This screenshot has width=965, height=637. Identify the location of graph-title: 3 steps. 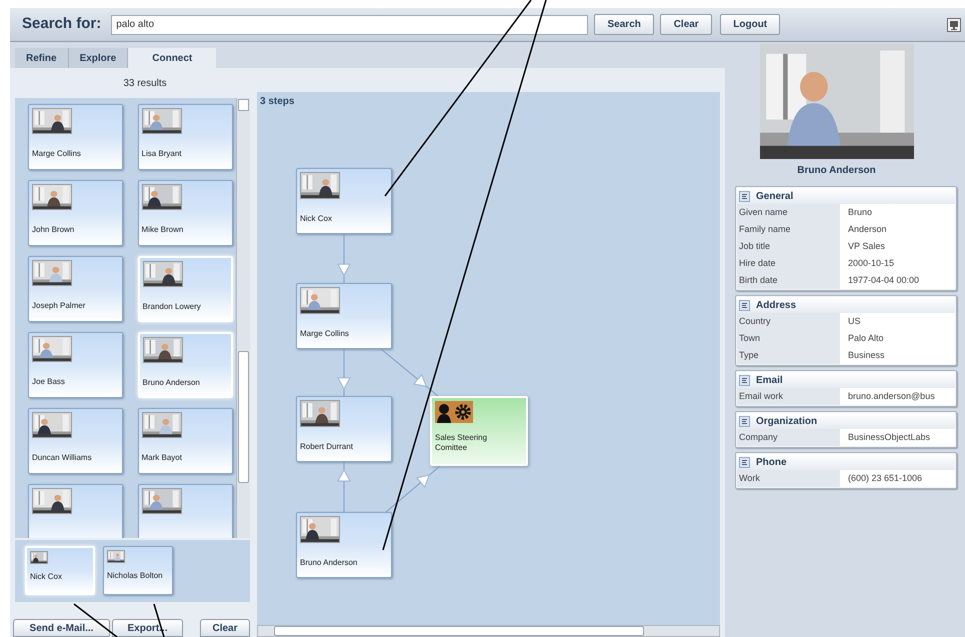
(277, 102).